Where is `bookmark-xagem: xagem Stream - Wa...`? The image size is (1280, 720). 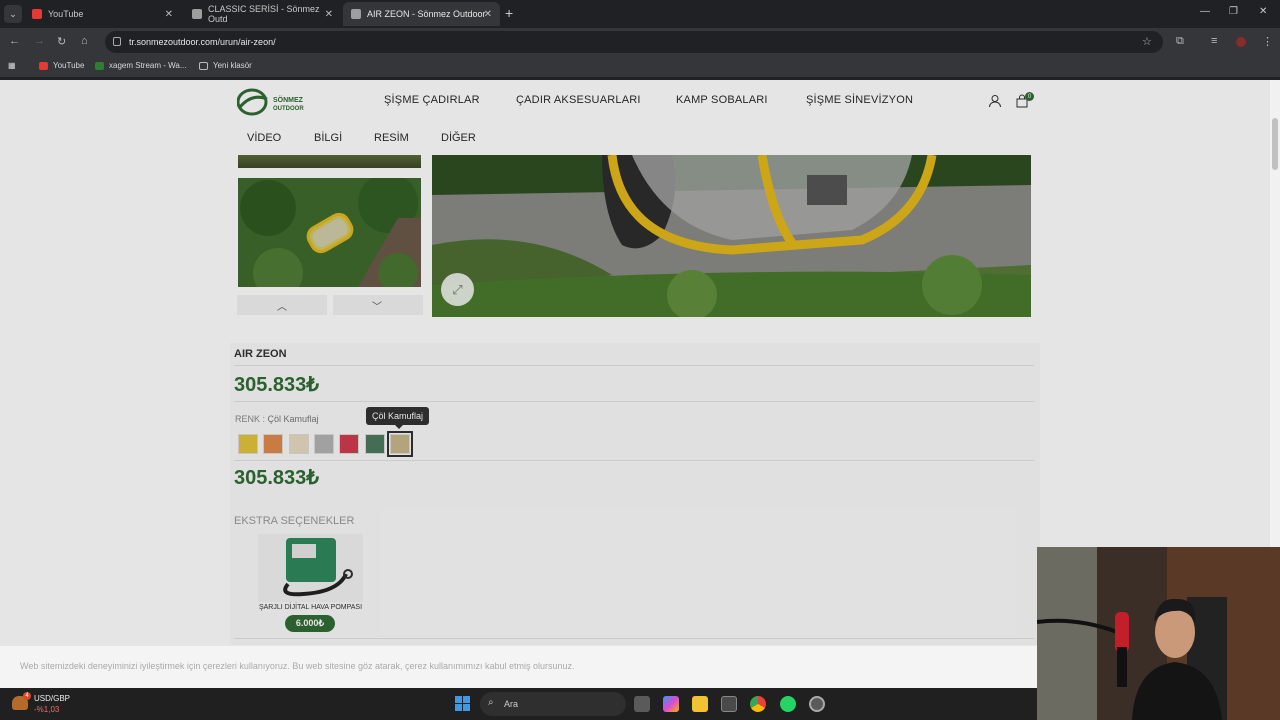 bookmark-xagem: xagem Stream - Wa... is located at coordinates (141, 65).